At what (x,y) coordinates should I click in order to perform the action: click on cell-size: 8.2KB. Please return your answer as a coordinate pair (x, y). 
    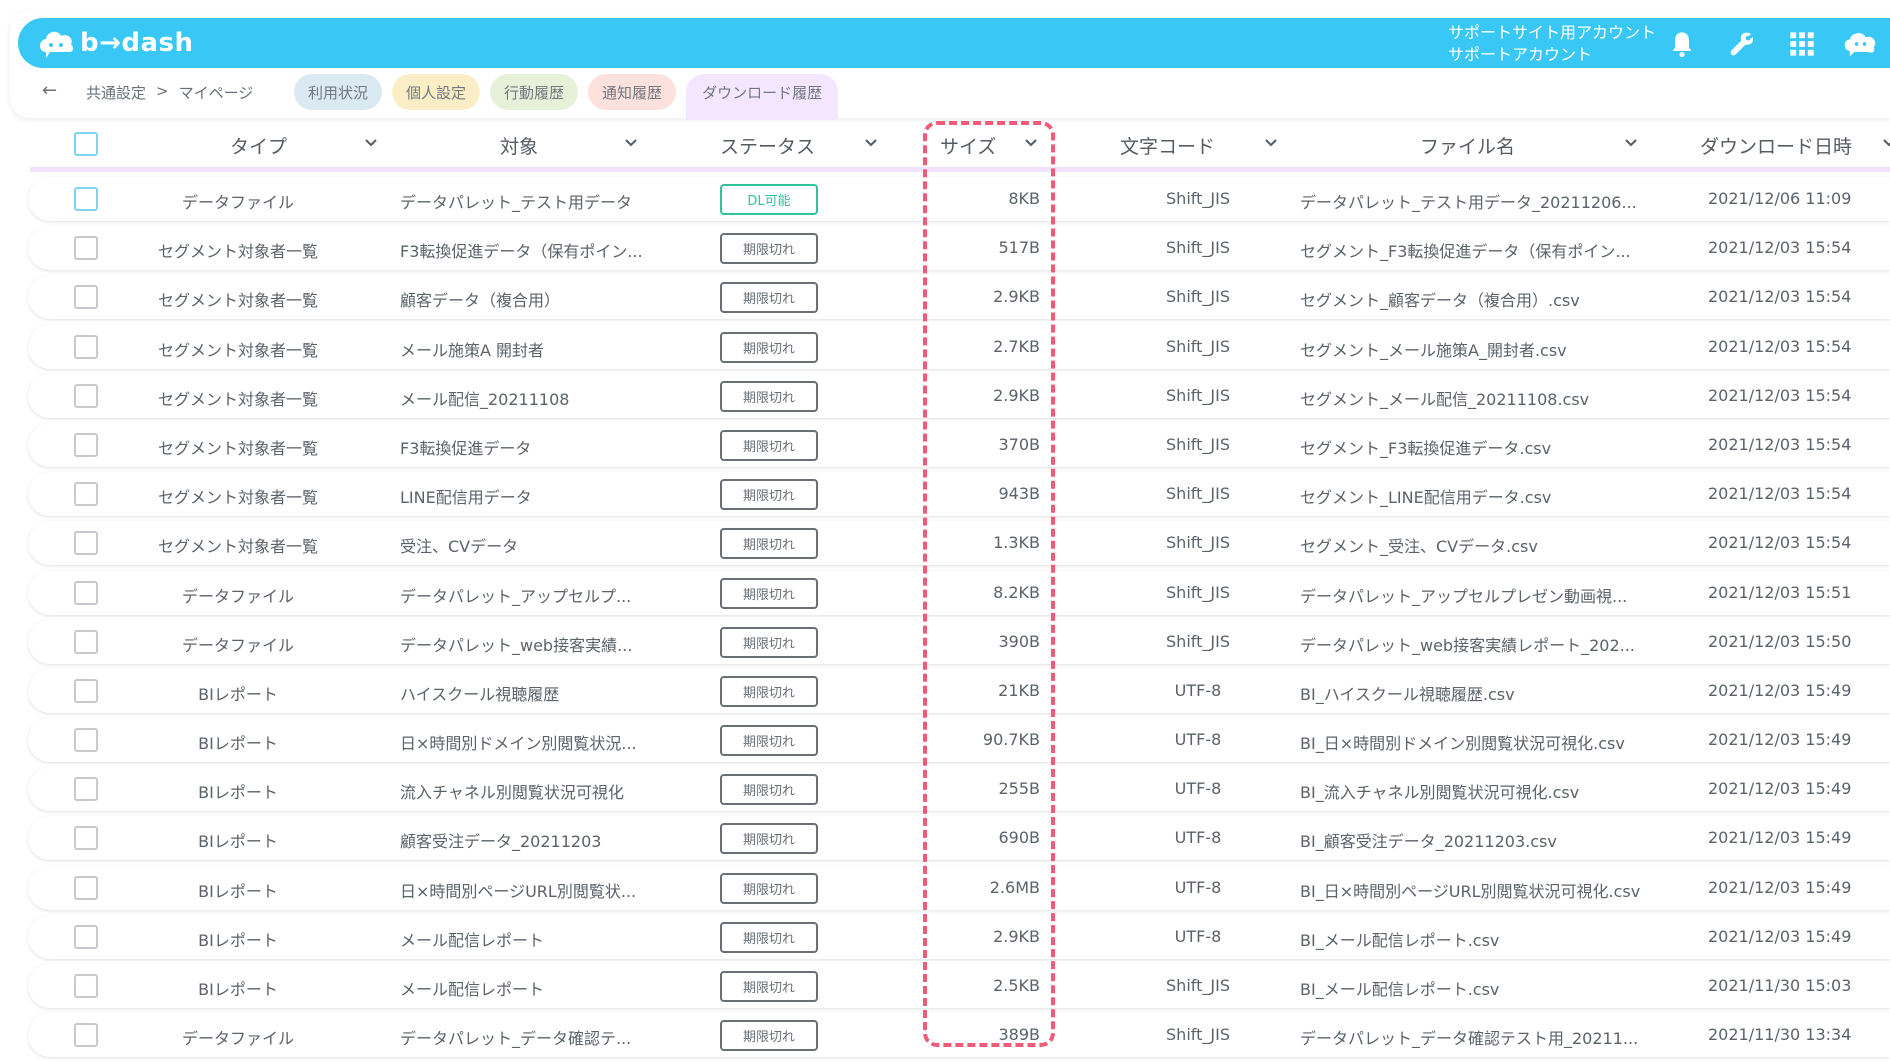
    Looking at the image, I should click on (1016, 592).